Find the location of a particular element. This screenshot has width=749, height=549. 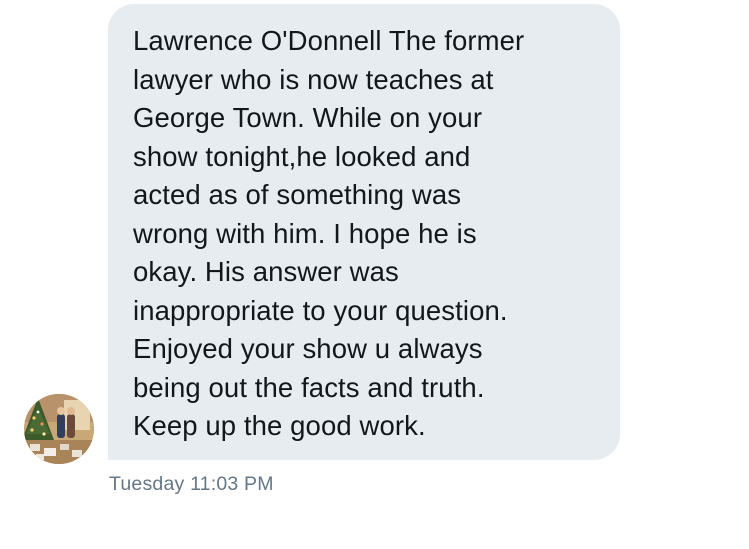

avatar-photo-icon is located at coordinates (59, 429).